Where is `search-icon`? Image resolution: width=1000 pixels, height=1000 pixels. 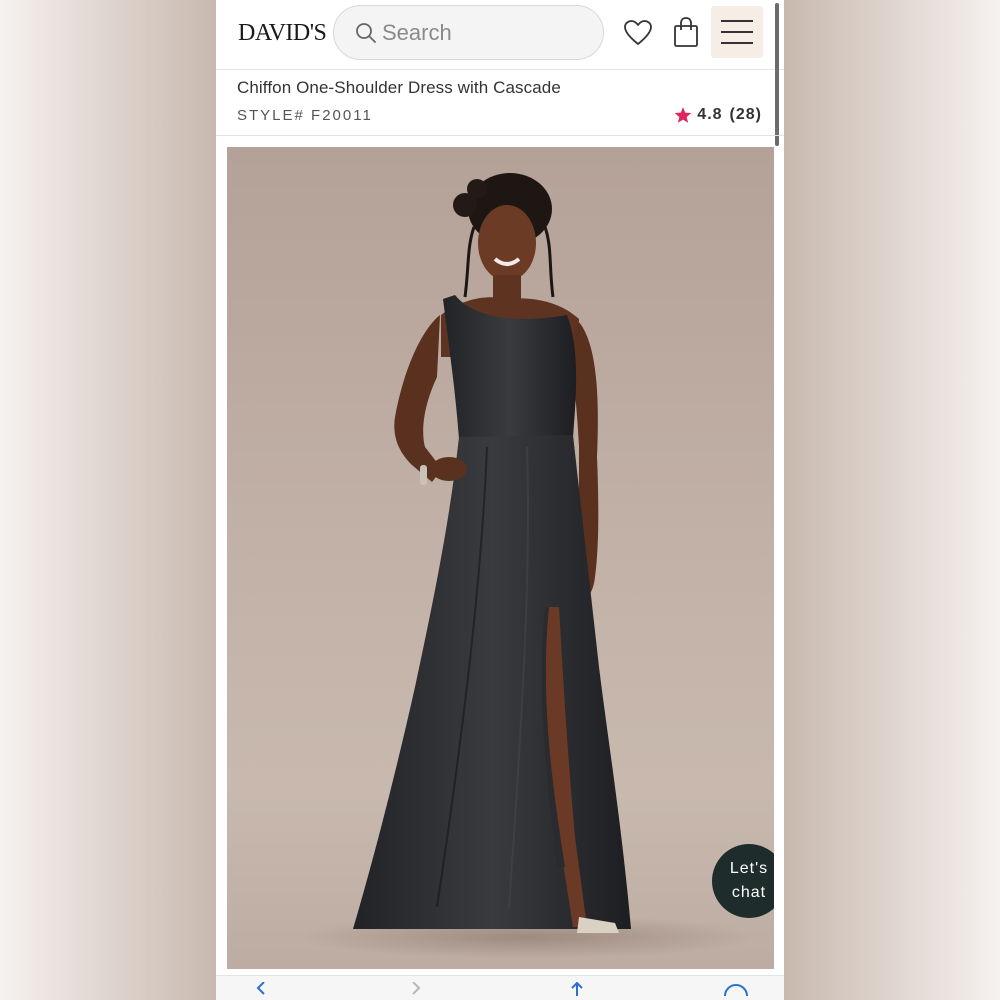 search-icon is located at coordinates (366, 32).